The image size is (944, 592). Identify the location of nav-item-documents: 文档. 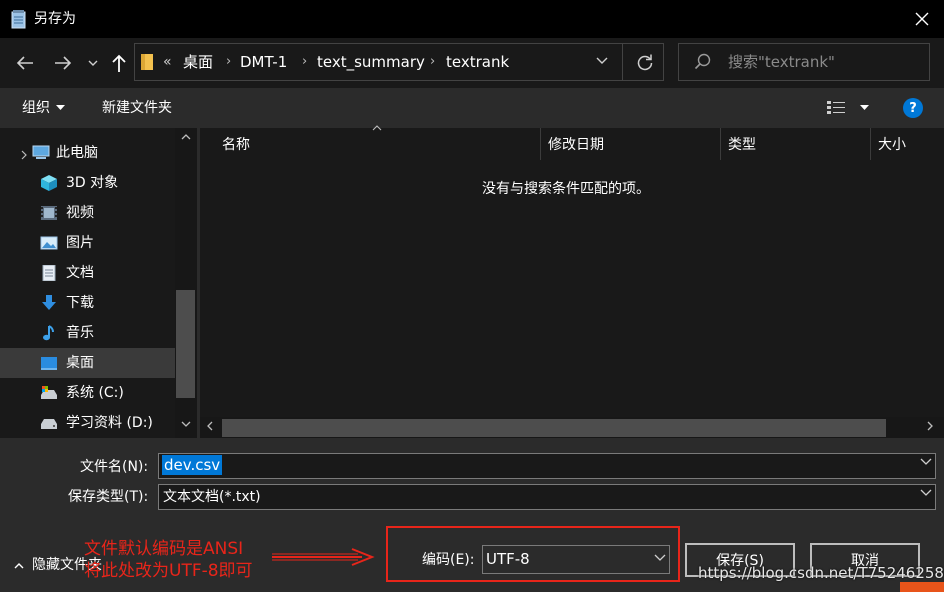
(87, 273).